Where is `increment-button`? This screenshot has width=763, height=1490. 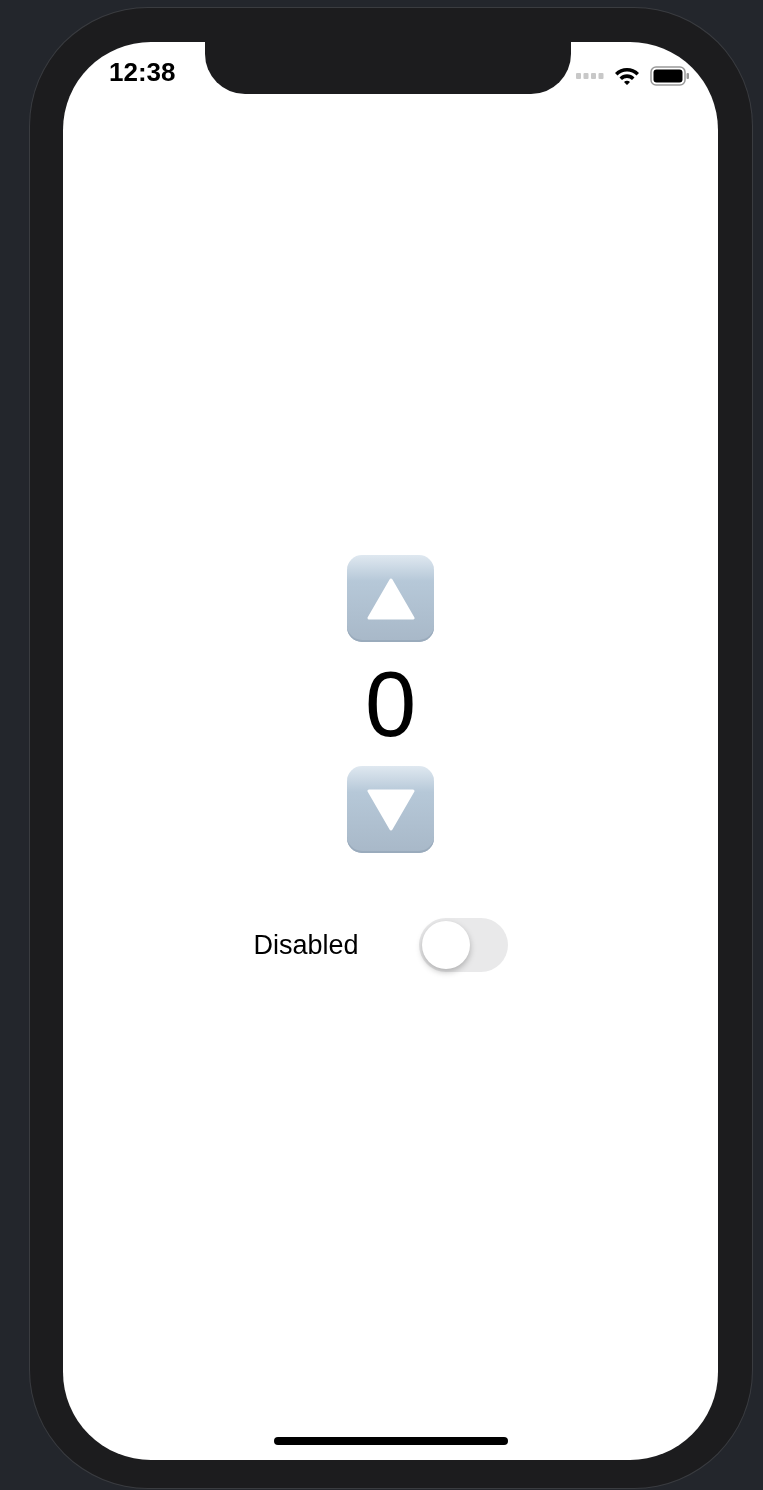 increment-button is located at coordinates (390, 598).